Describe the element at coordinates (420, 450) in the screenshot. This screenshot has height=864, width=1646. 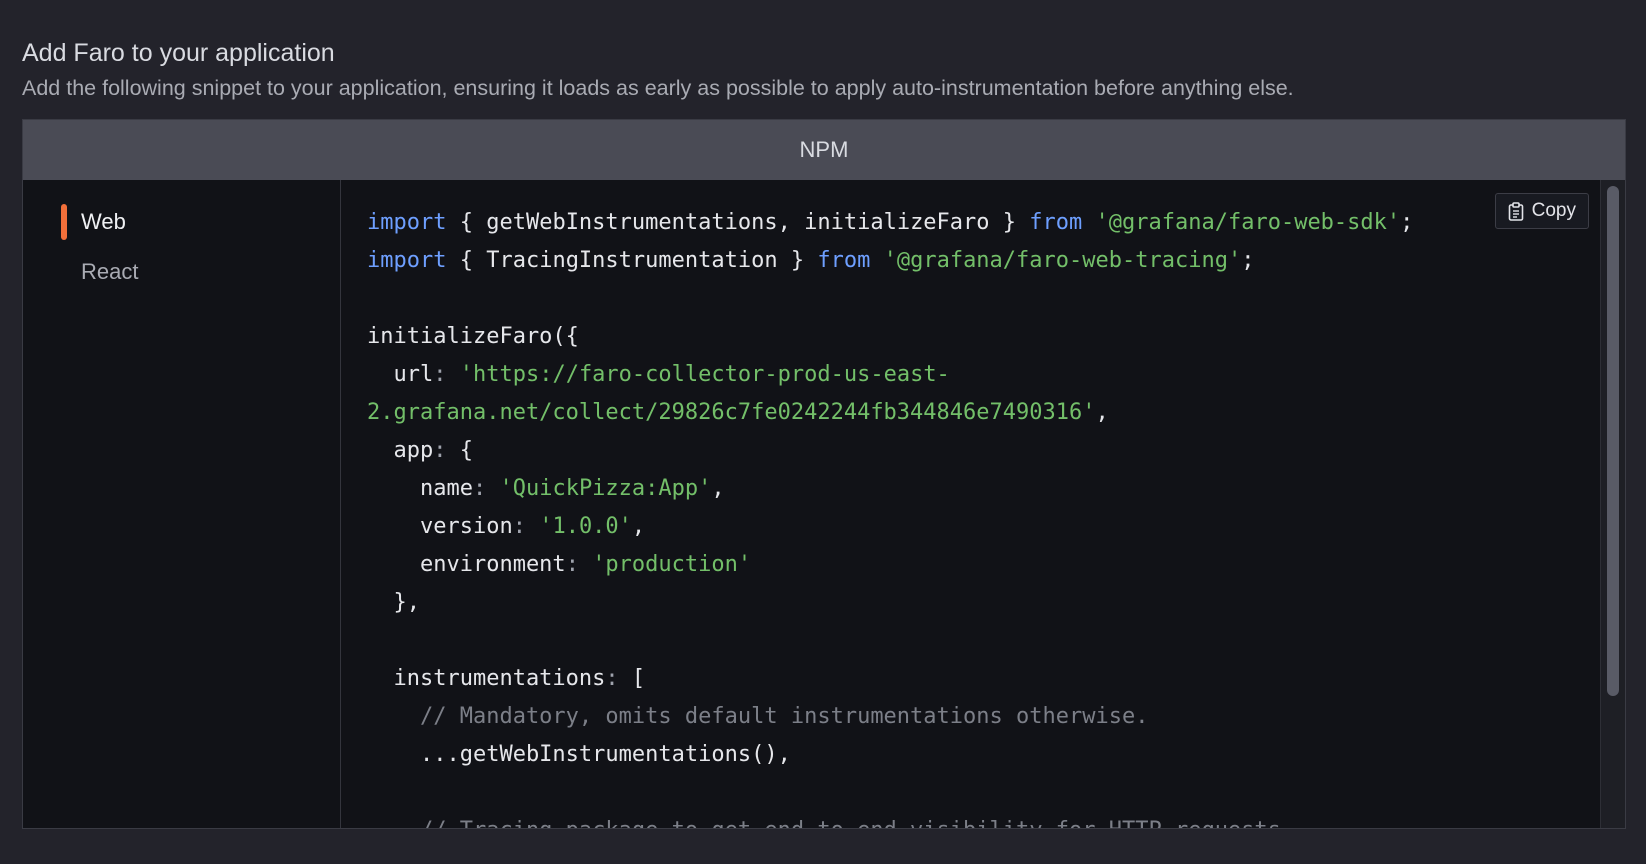
I see `code-line: app: {` at that location.